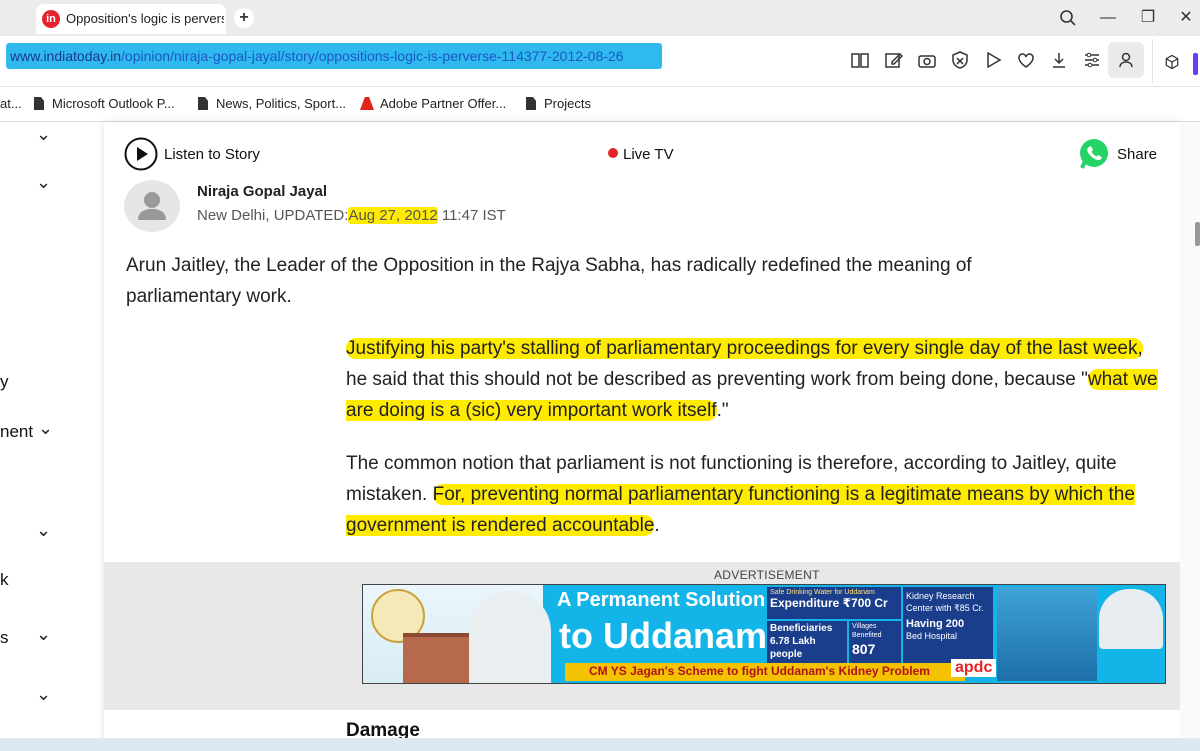  Describe the element at coordinates (233, 215) in the screenshot. I see `dateline-location: New Delhi,` at that location.